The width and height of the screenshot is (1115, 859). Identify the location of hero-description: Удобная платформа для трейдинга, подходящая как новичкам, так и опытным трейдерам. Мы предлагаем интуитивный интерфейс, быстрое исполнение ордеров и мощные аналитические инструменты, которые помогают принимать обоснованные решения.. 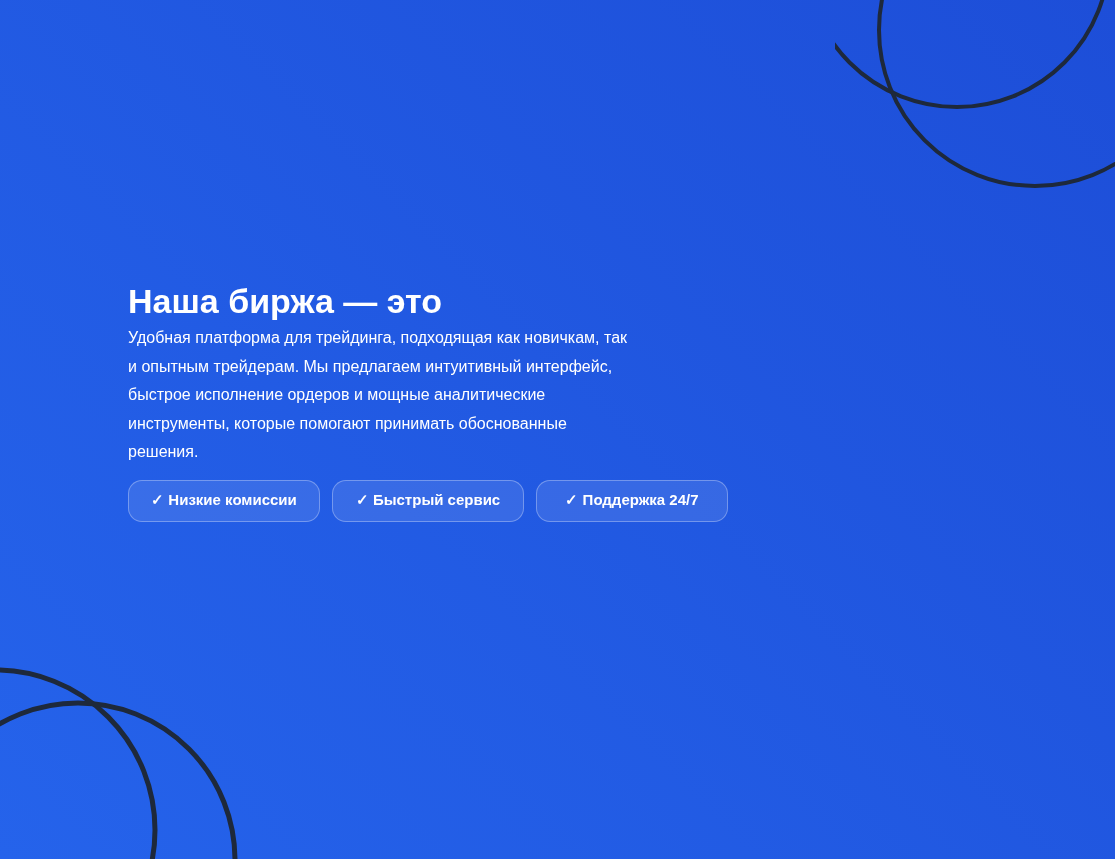
(378, 395).